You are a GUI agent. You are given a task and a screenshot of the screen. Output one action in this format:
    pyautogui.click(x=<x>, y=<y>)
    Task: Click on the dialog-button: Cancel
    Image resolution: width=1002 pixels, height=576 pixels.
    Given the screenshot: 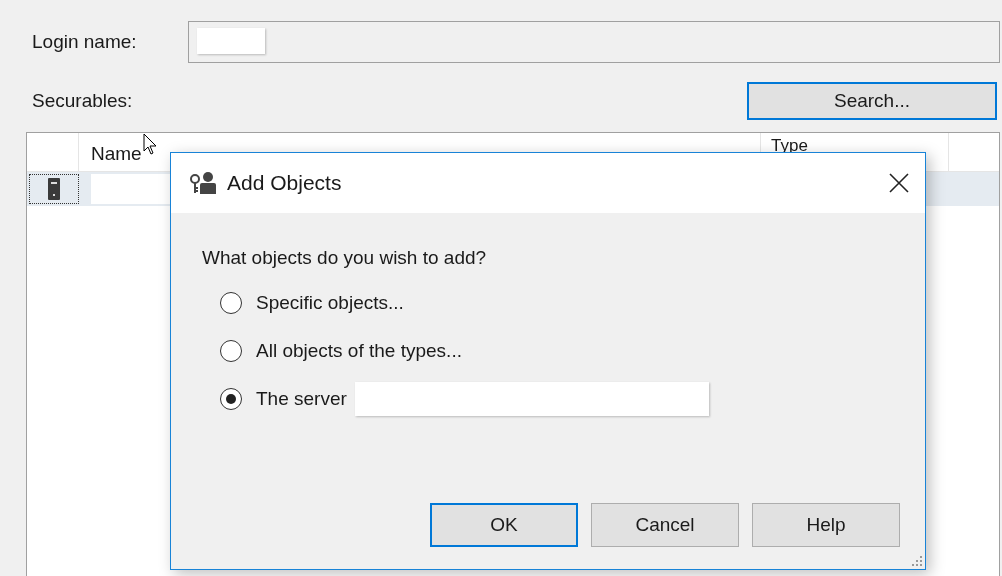 What is the action you would take?
    pyautogui.click(x=665, y=525)
    